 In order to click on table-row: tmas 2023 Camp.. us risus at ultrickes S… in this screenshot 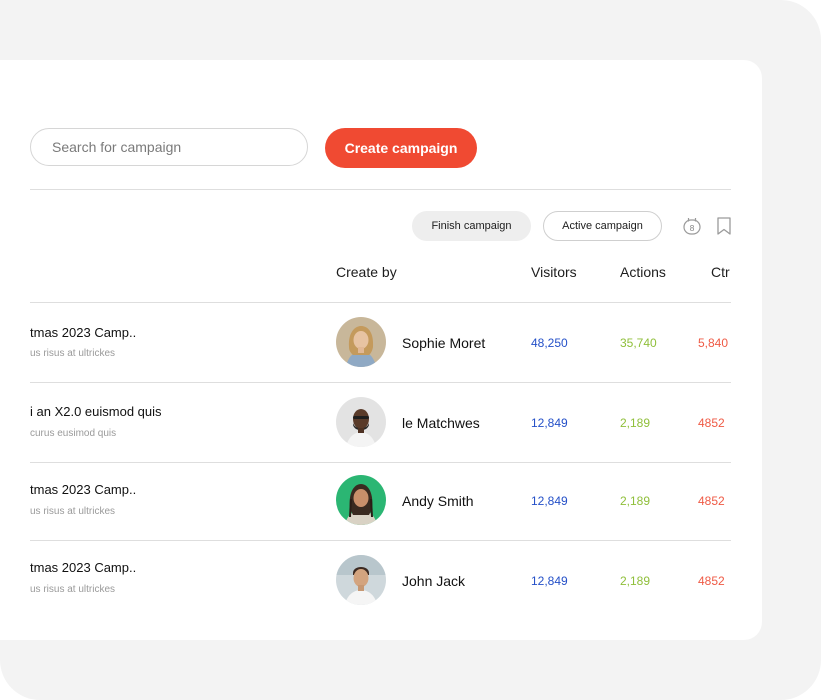, I will do `click(381, 342)`.